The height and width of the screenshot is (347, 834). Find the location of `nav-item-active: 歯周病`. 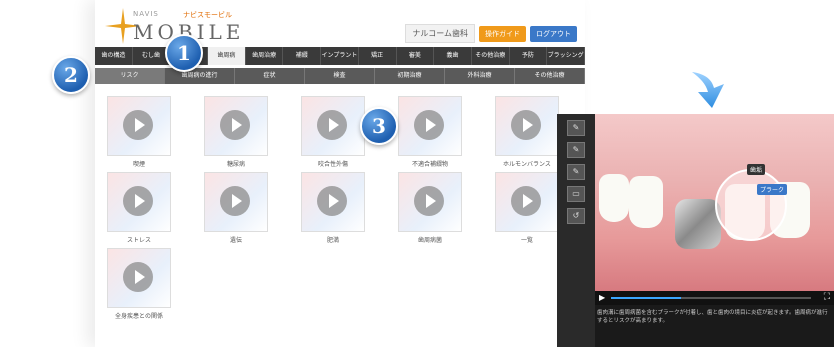

nav-item-active: 歯周病 is located at coordinates (227, 56).